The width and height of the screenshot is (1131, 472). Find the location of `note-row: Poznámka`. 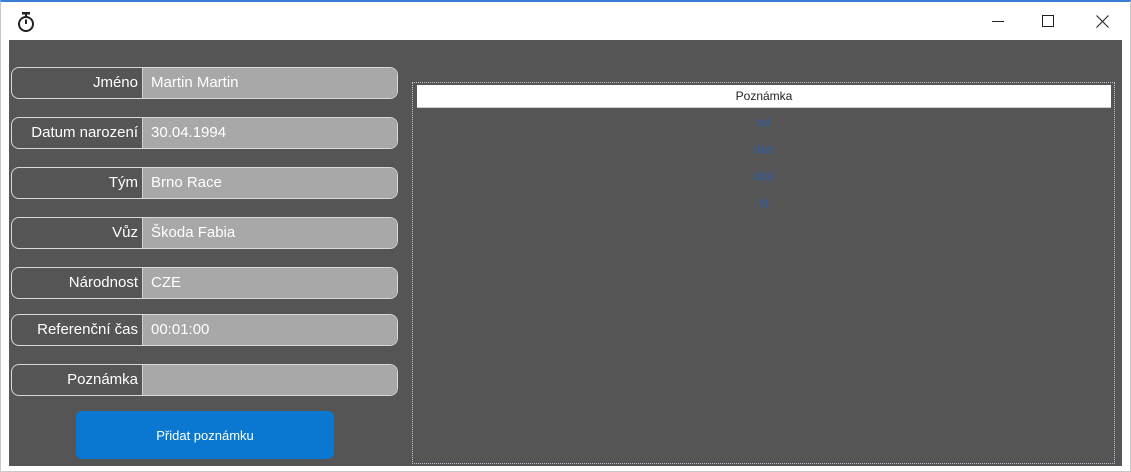

note-row: Poznámka is located at coordinates (204, 380).